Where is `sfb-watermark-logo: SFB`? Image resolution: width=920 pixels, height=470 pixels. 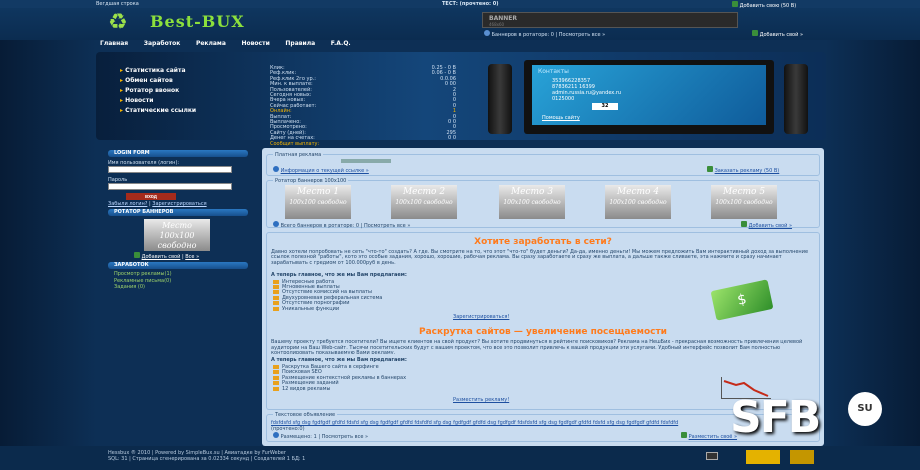
sfb-watermark-logo: SFB is located at coordinates (775, 417).